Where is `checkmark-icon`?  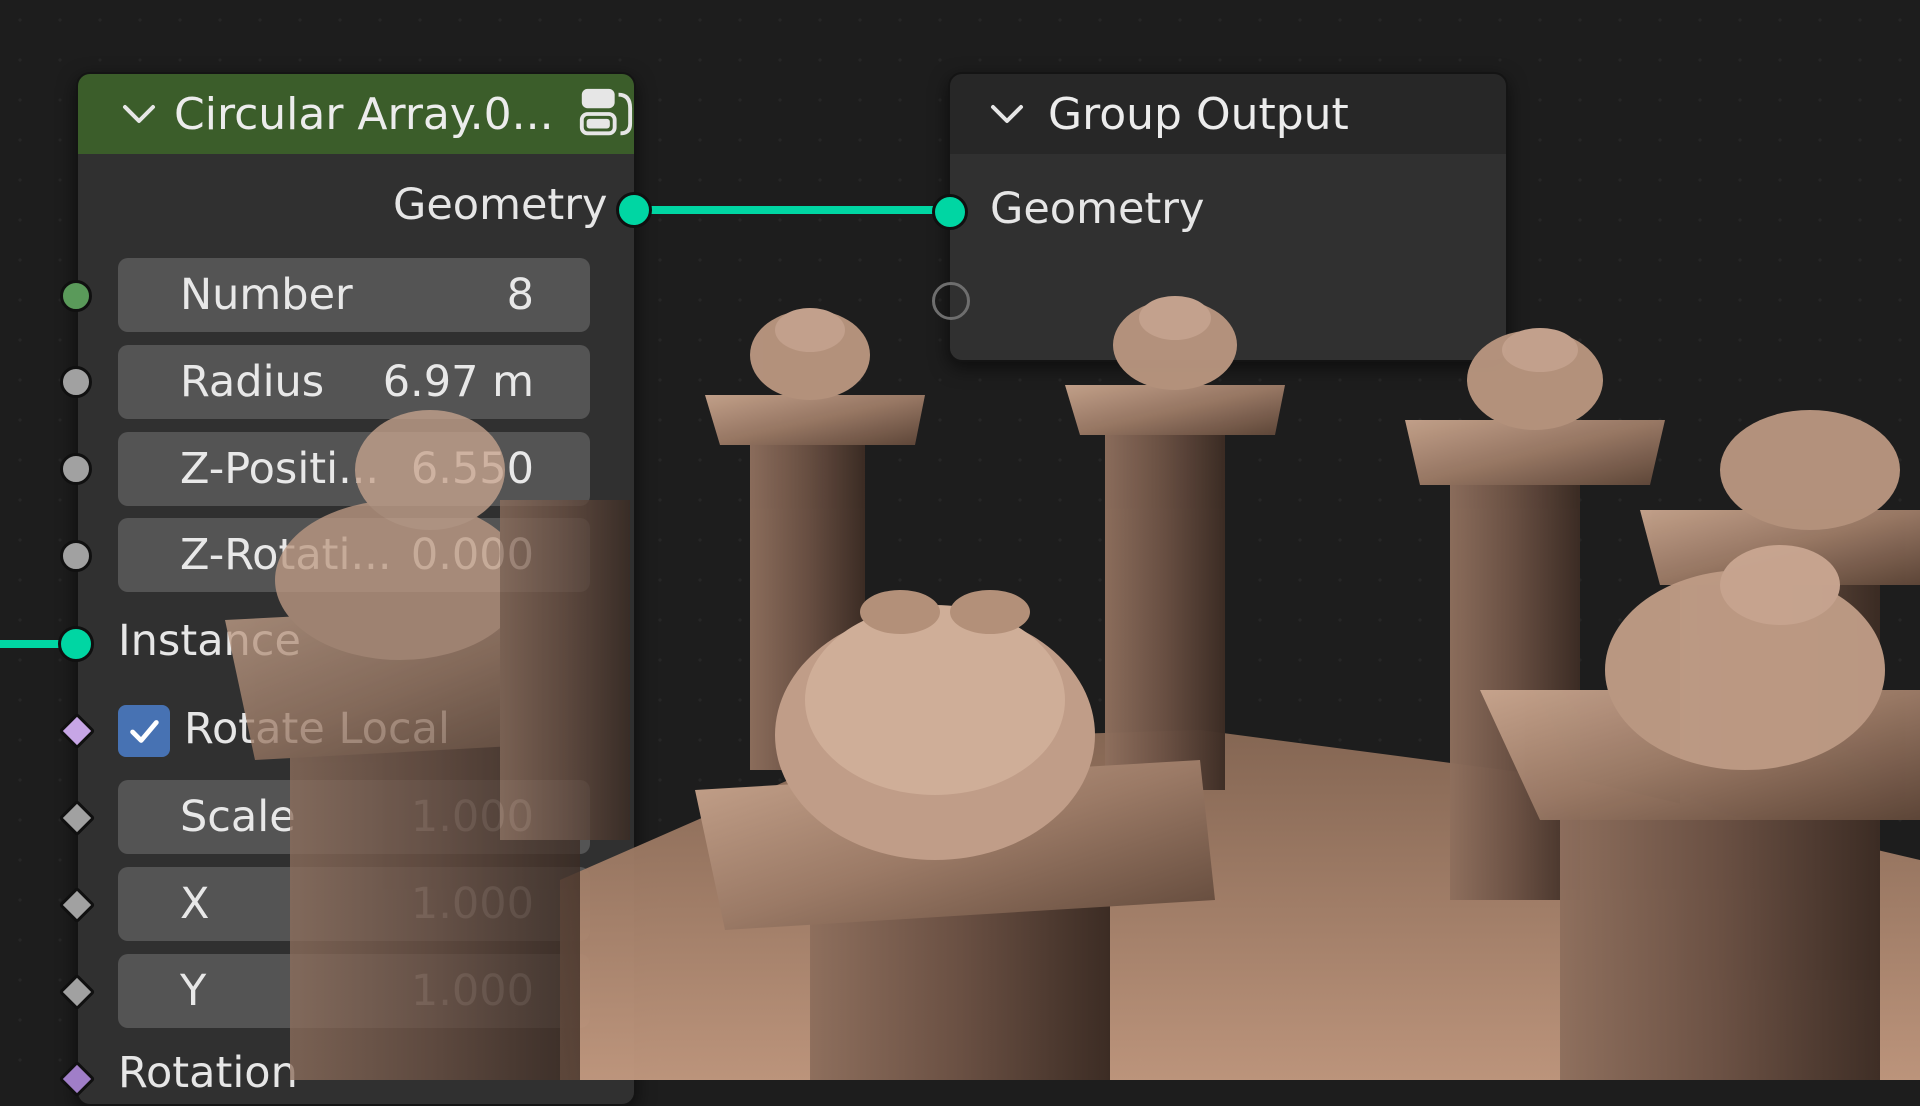
checkmark-icon is located at coordinates (144, 731).